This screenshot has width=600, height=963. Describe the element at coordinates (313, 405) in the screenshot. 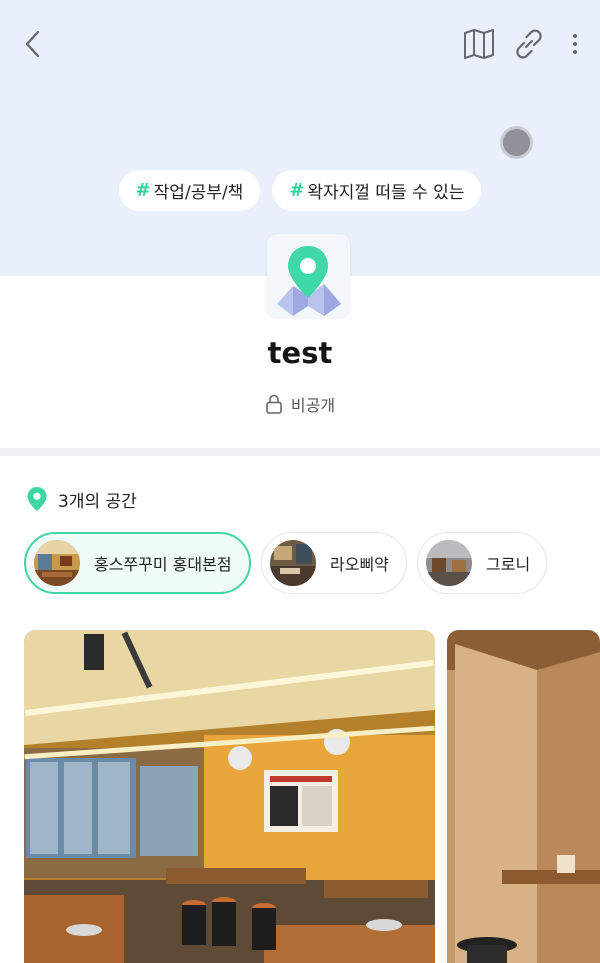

I see `privacy-label: 비공개` at that location.